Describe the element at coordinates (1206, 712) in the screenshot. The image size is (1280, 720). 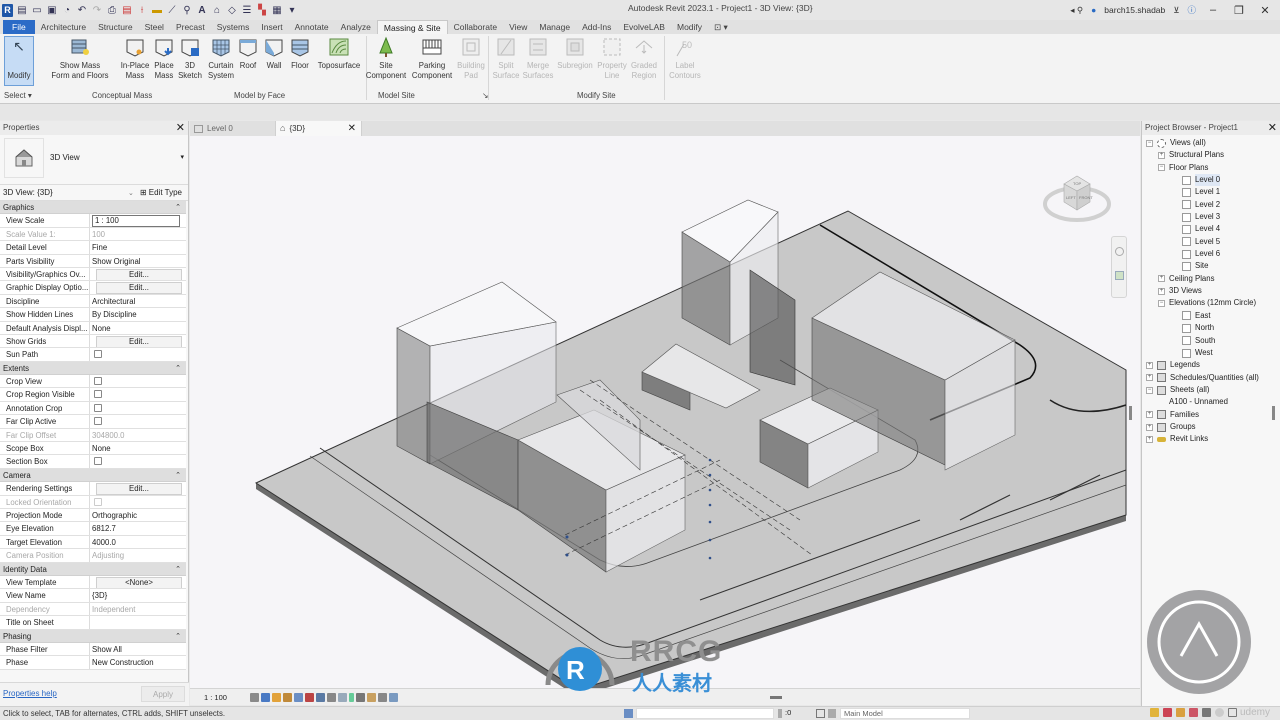
I see `drag-on-selection-icon` at that location.